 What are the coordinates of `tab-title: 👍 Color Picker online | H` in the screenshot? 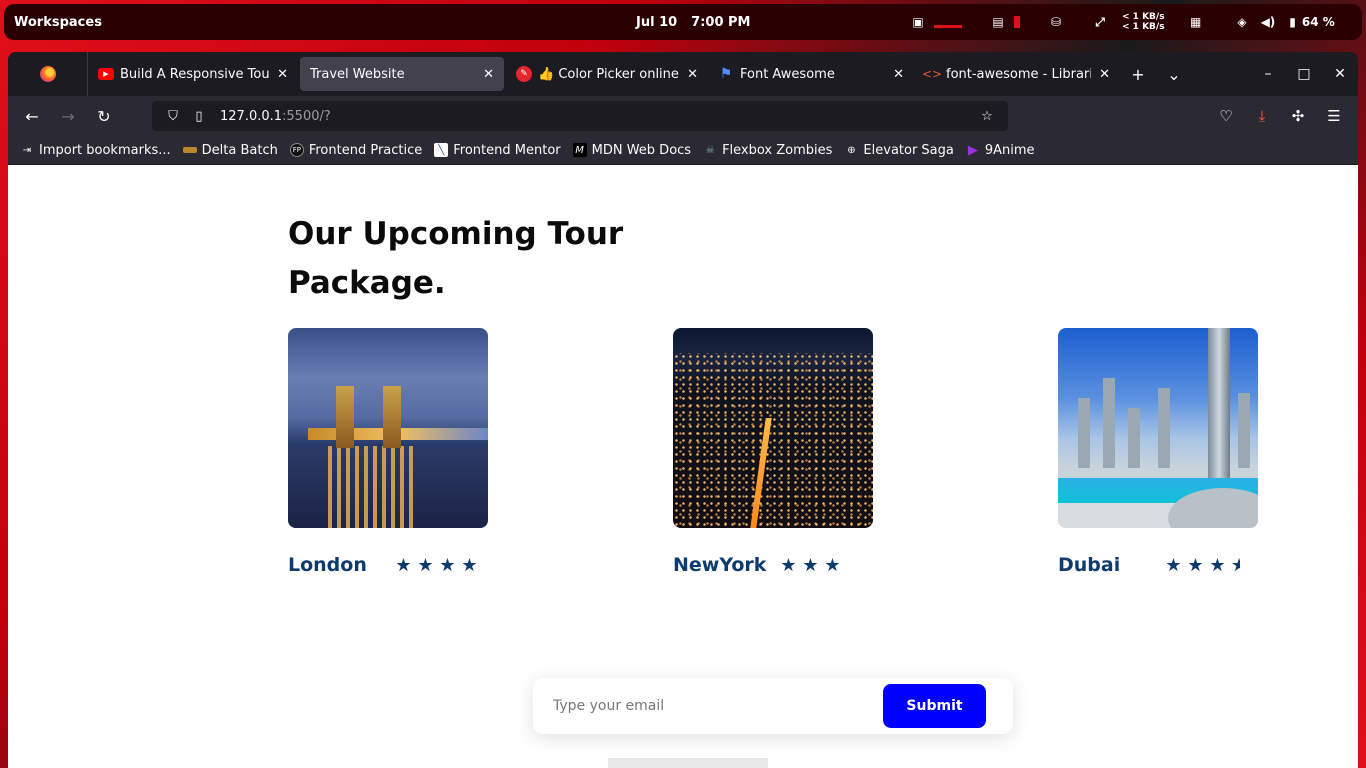 It's located at (608, 74).